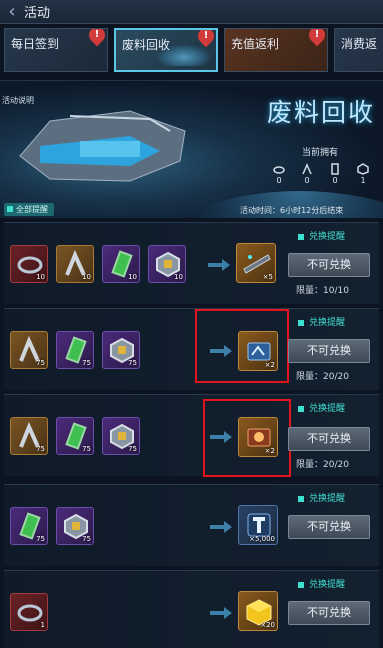  I want to click on event-time: 活动时间：6小时12分后结束, so click(292, 210).